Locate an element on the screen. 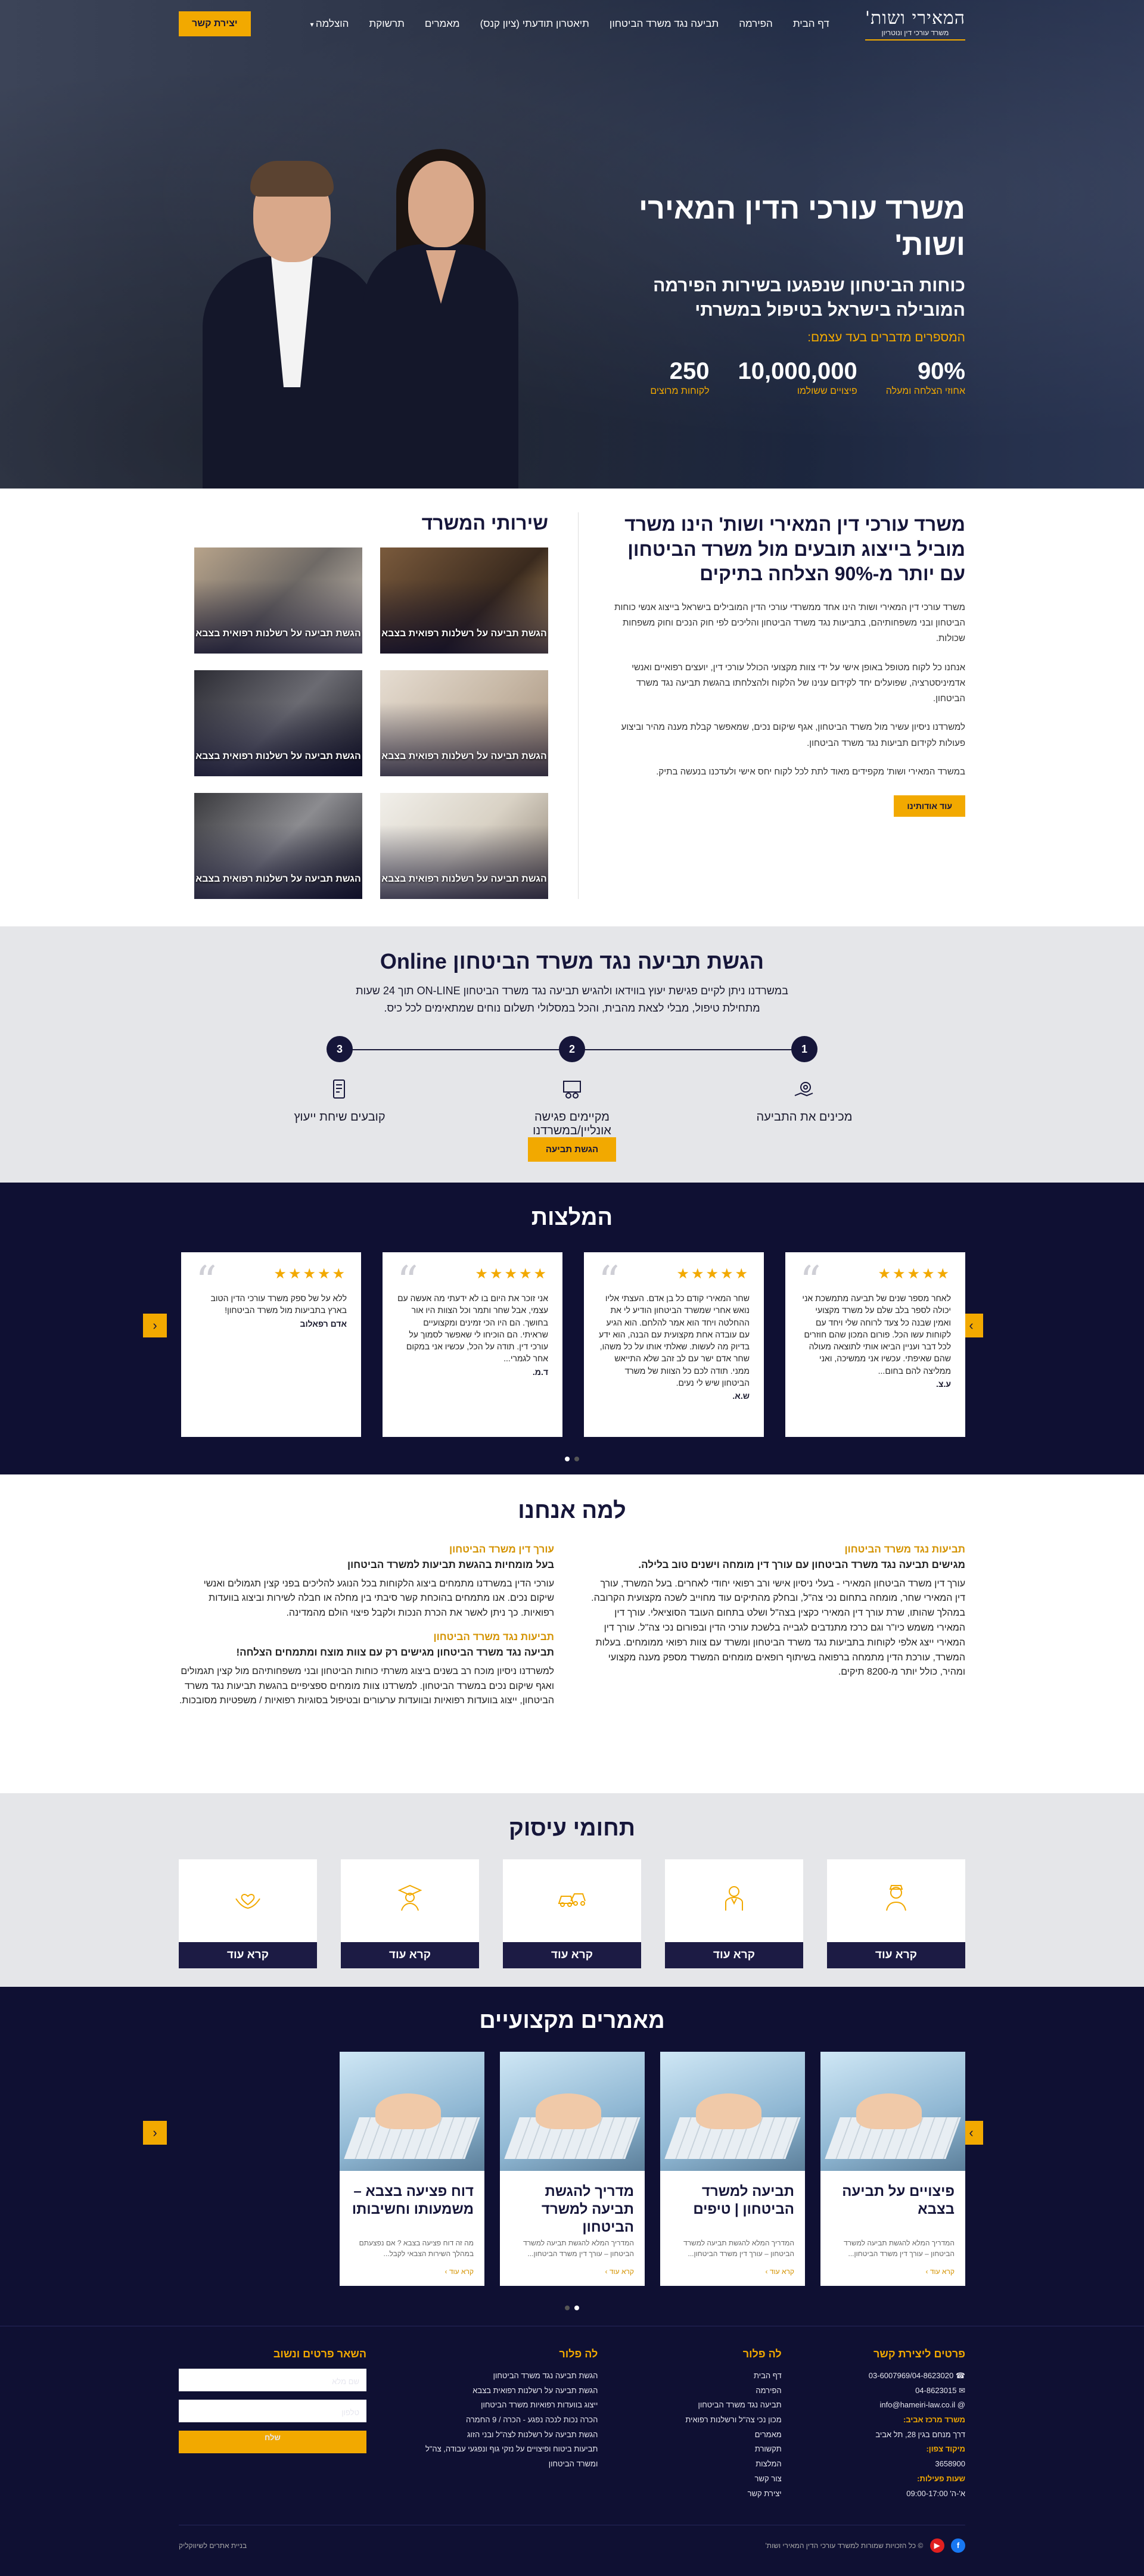  youtube-icon: ▶ is located at coordinates (937, 2545).